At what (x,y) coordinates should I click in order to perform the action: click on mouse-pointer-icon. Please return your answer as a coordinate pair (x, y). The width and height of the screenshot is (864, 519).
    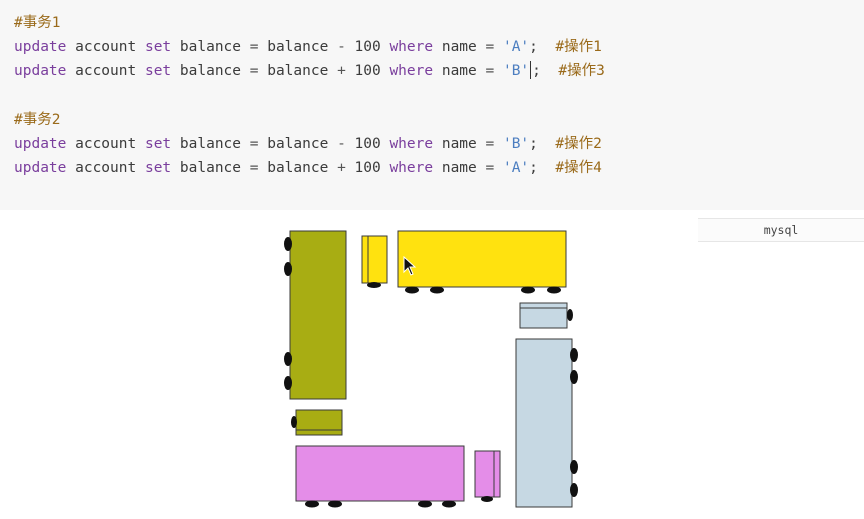
    Looking at the image, I should click on (410, 267).